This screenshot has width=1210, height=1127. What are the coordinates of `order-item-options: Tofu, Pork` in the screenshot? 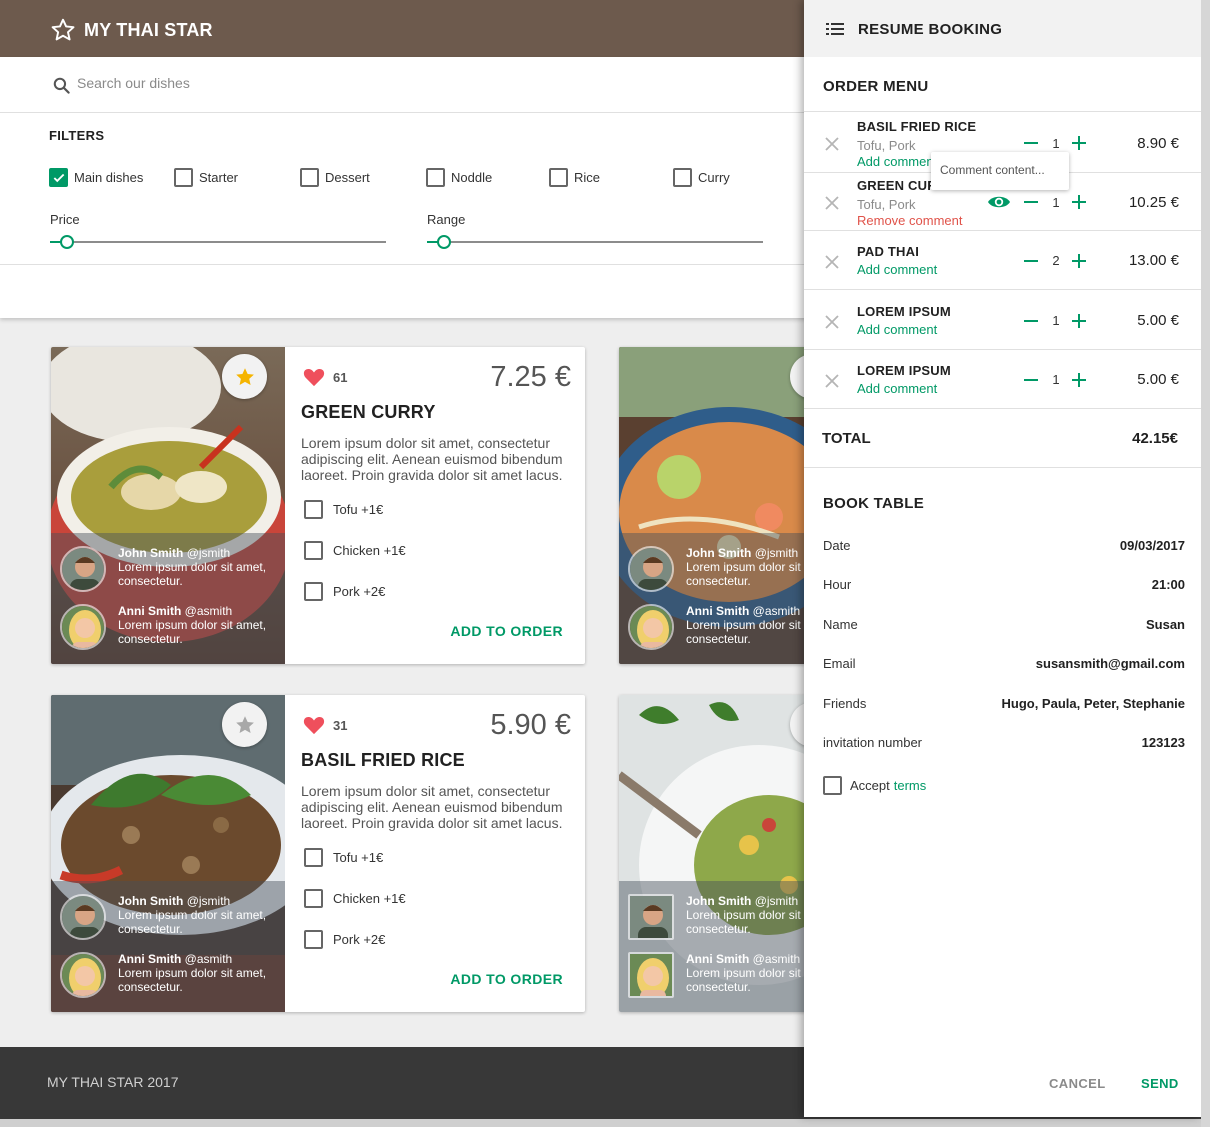 It's located at (886, 145).